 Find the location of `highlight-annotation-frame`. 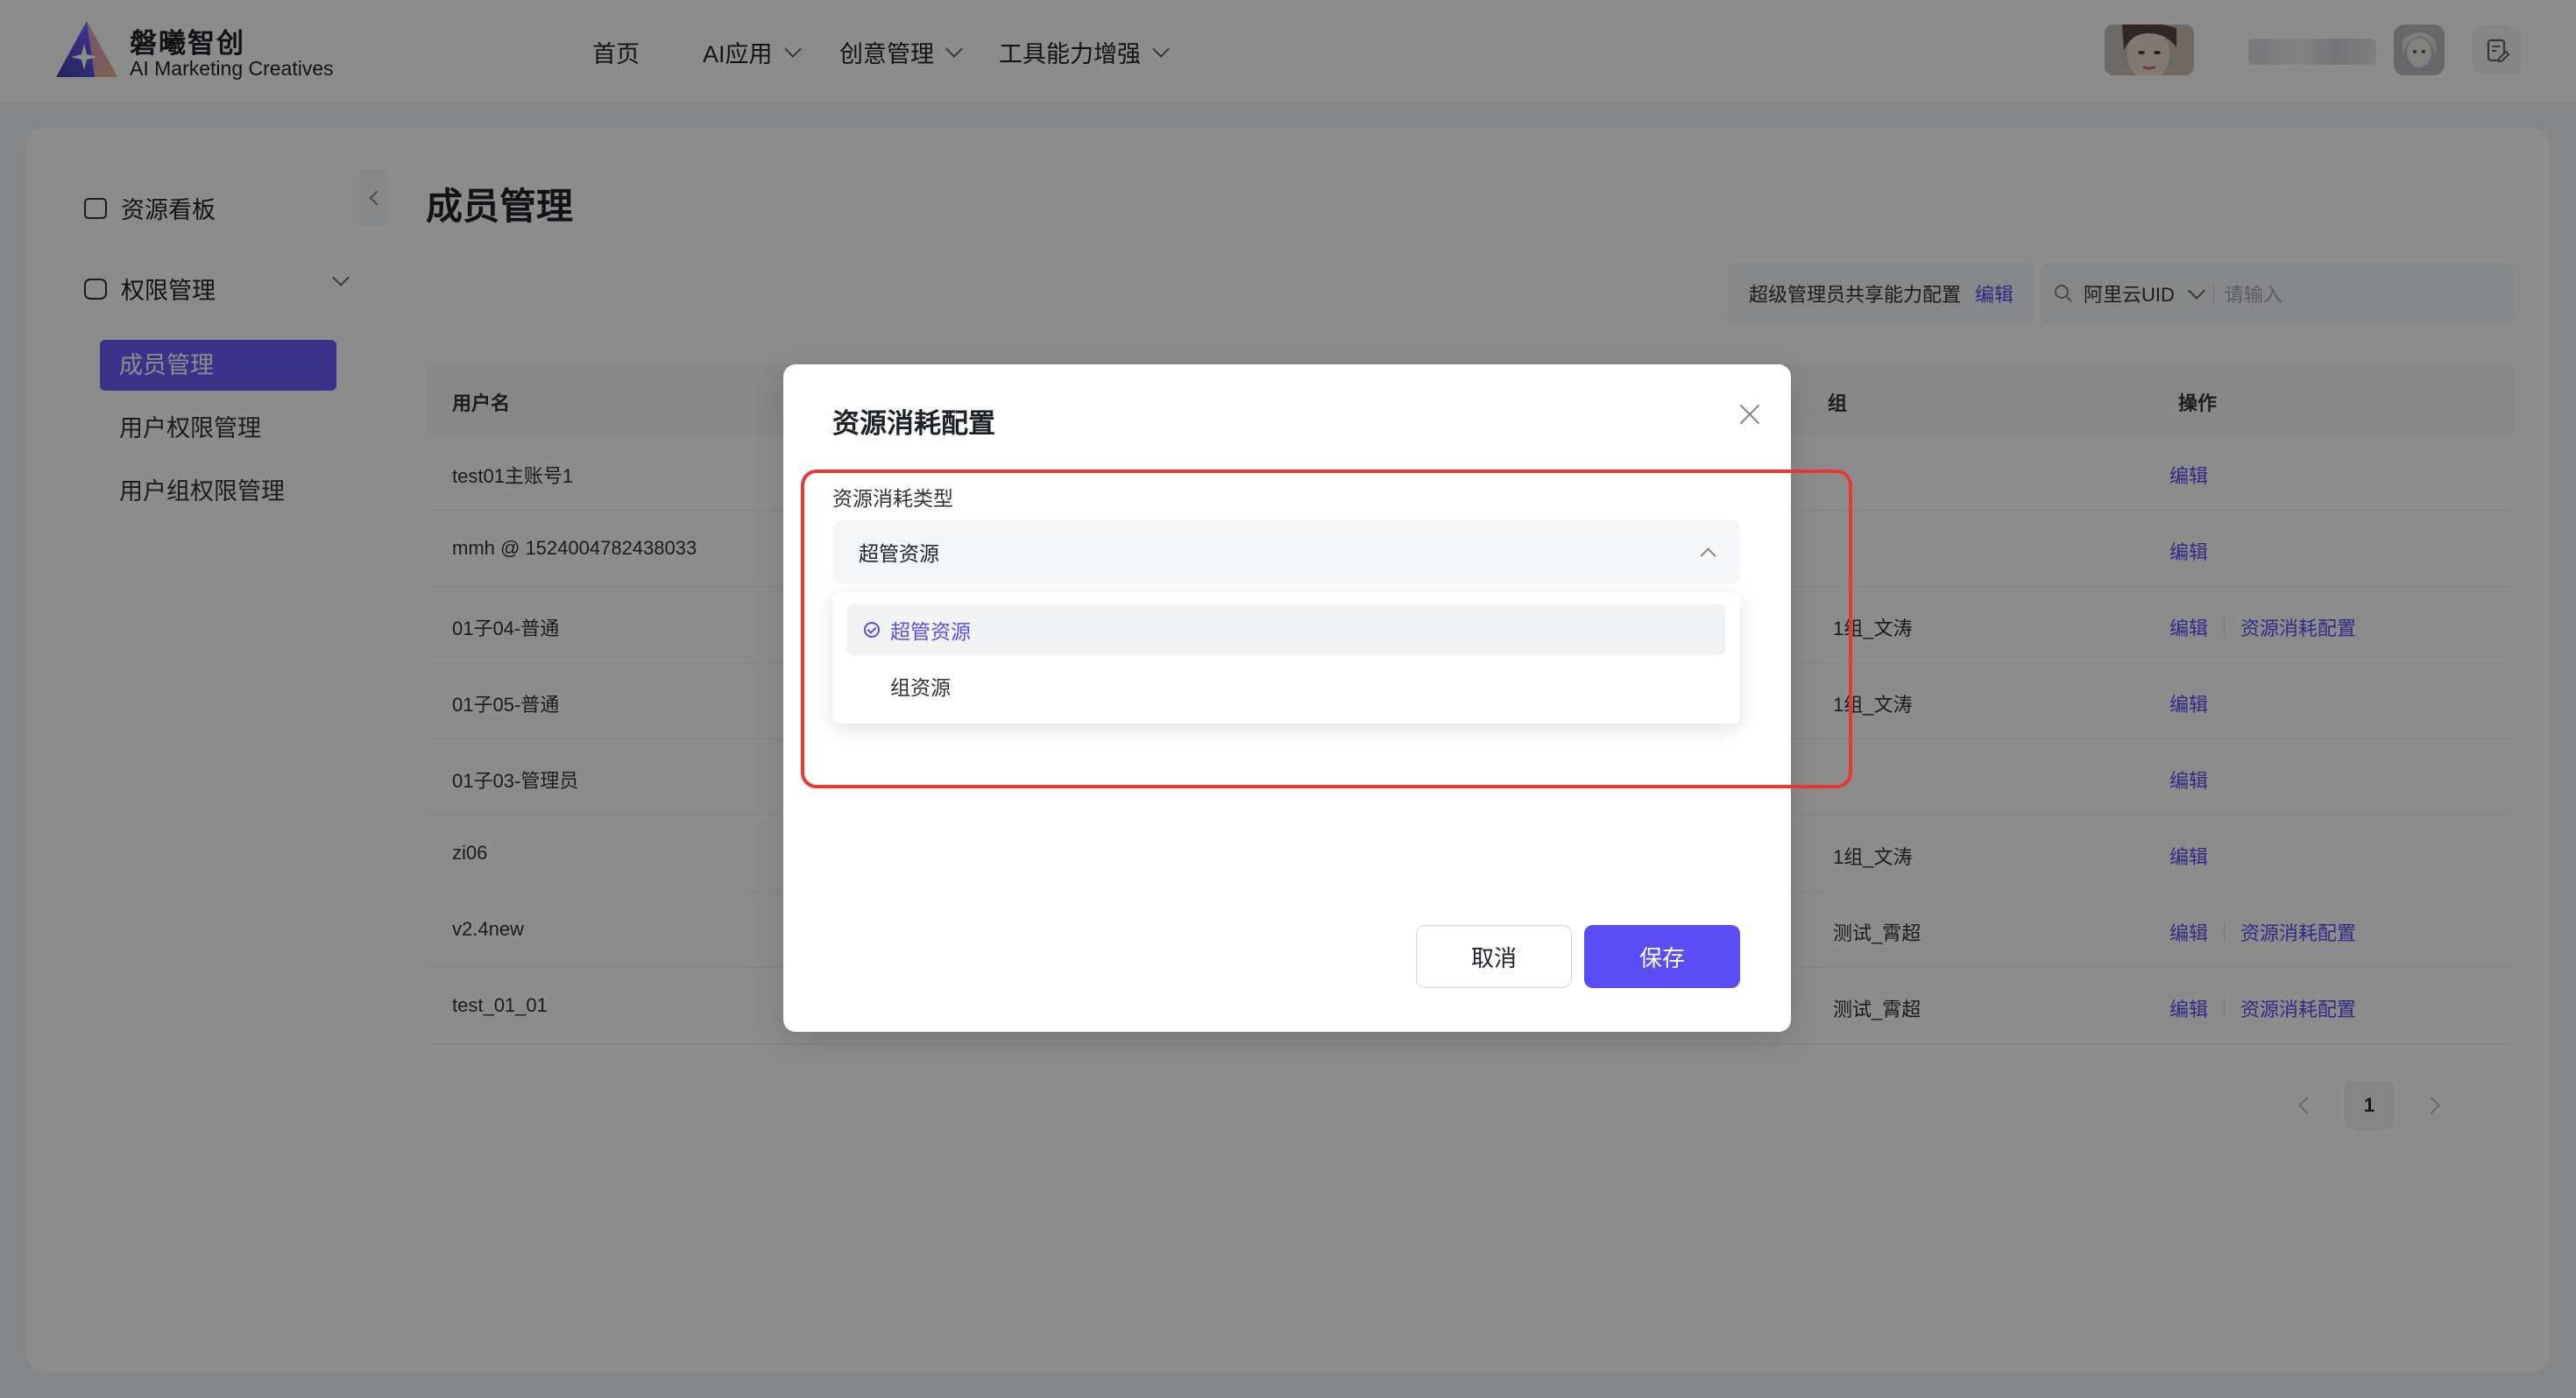

highlight-annotation-frame is located at coordinates (1326, 629).